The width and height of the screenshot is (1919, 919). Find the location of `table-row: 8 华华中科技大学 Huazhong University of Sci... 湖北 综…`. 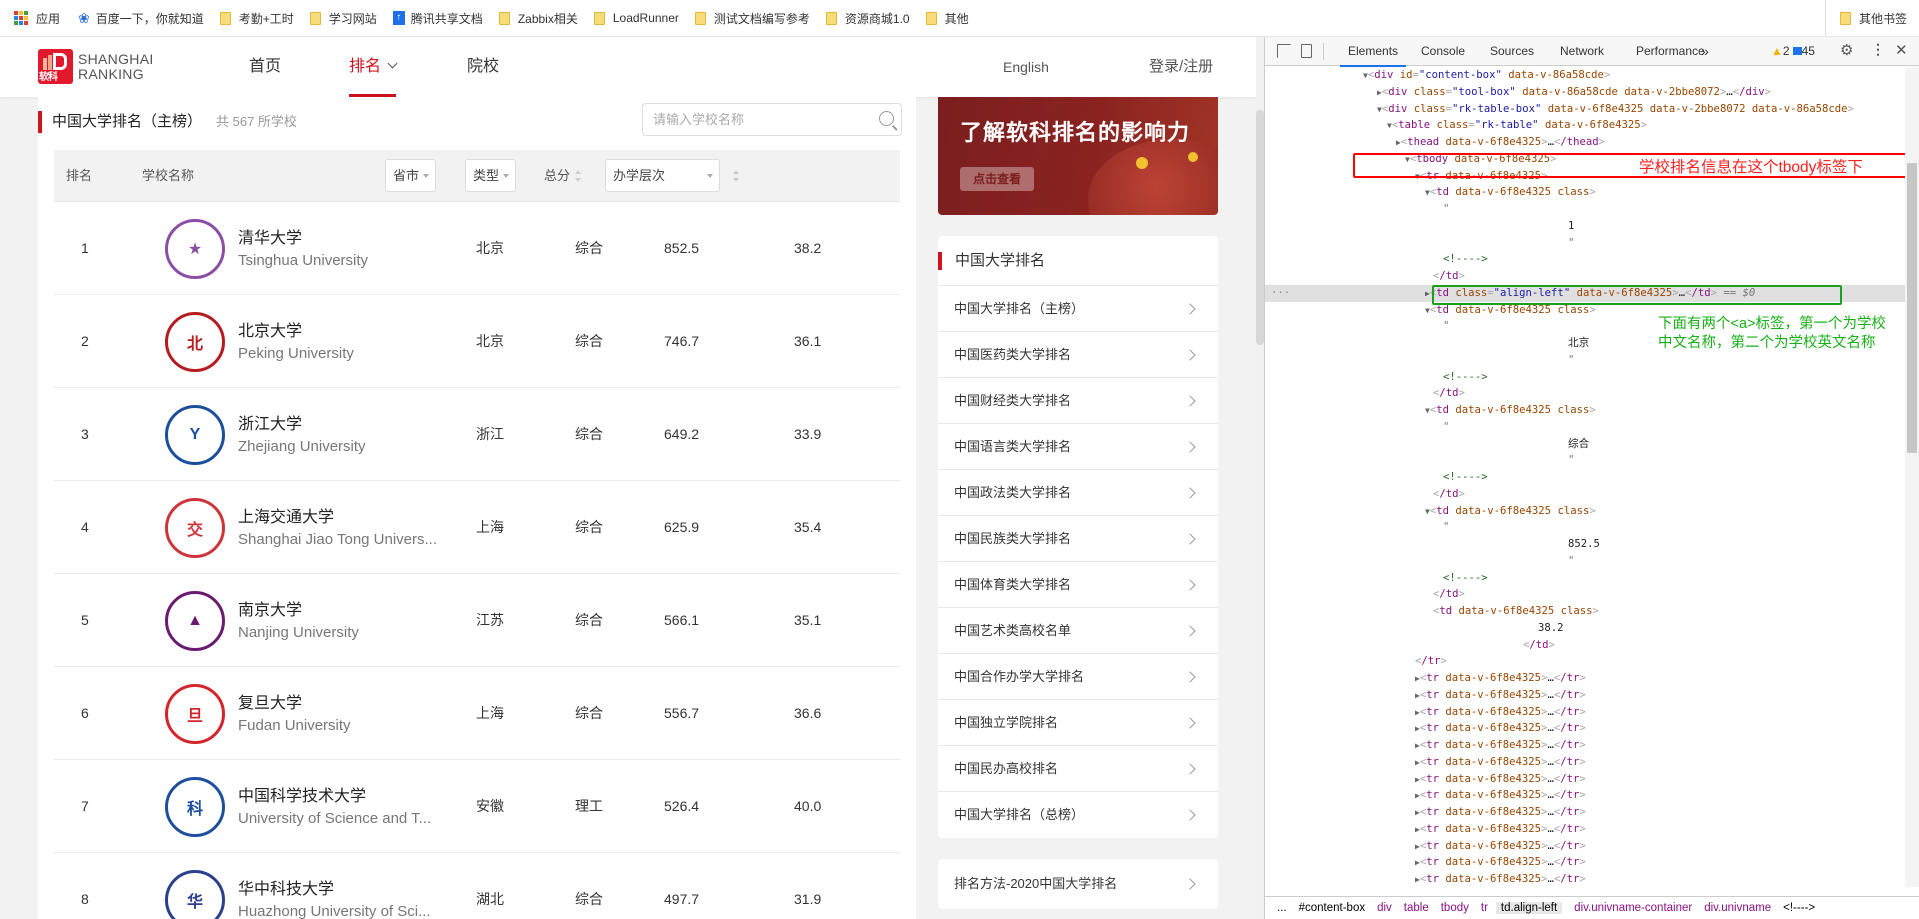

table-row: 8 华华中科技大学 Huazhong University of Sci... 湖北 综… is located at coordinates (477, 886).